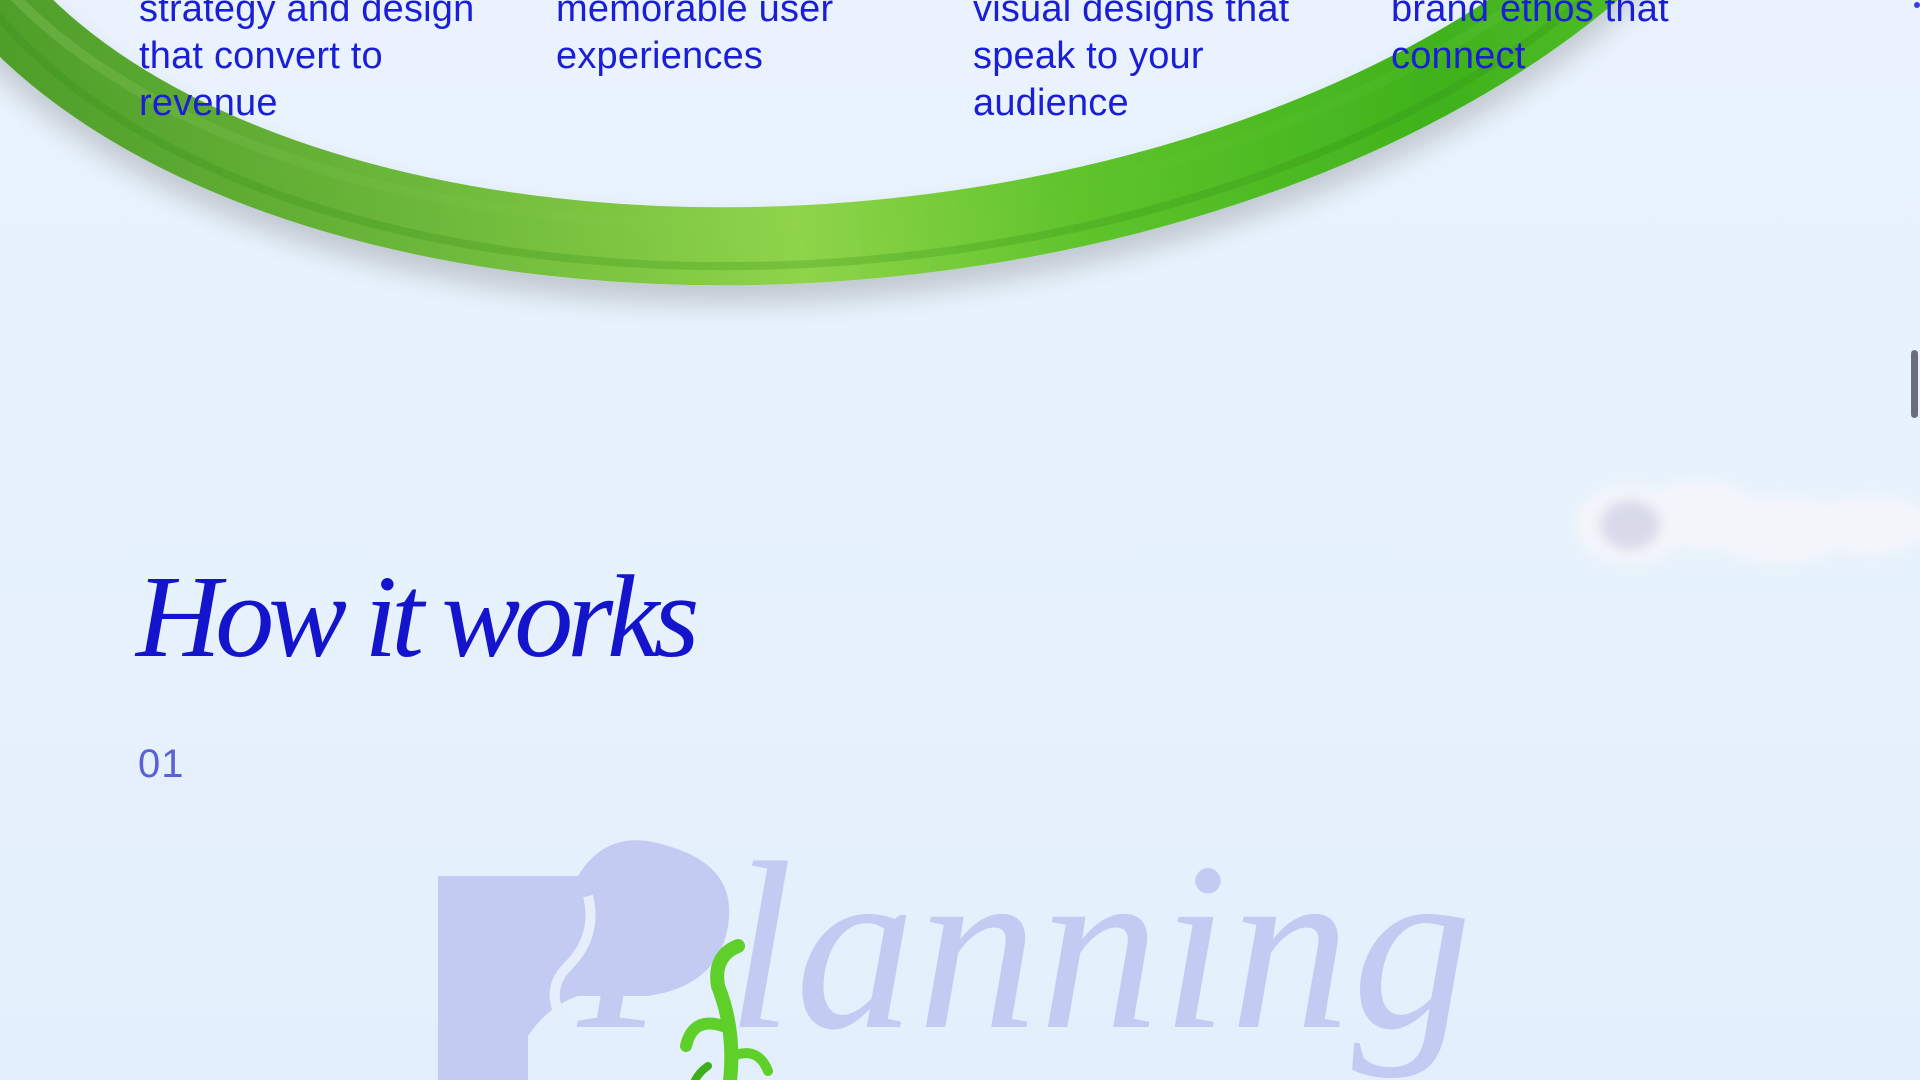 Image resolution: width=1920 pixels, height=1080 pixels. Describe the element at coordinates (161, 764) in the screenshot. I see `step-number: 01` at that location.